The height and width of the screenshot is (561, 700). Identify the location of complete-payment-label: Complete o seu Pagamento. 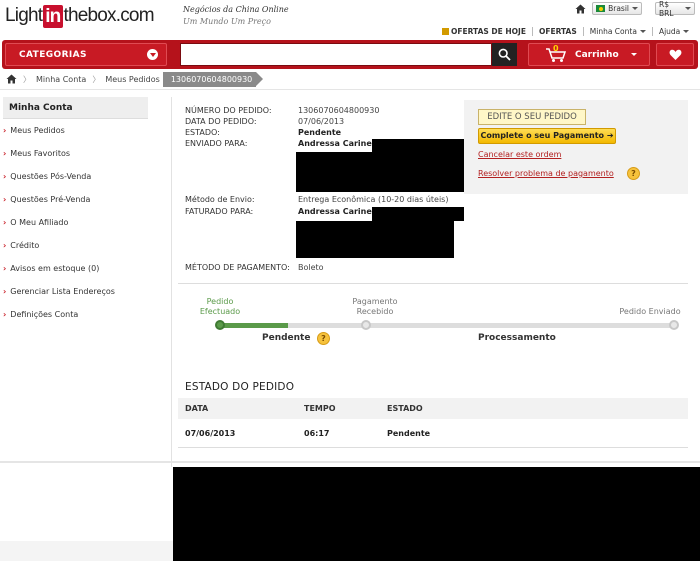
(542, 135).